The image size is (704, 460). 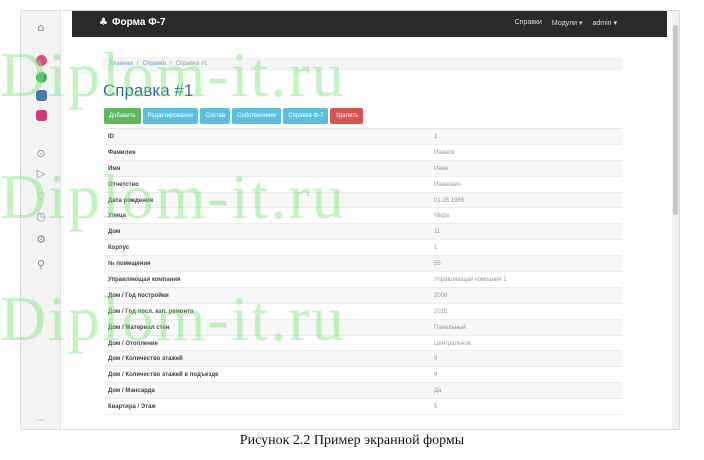 I want to click on row-value: Да, so click(x=438, y=391).